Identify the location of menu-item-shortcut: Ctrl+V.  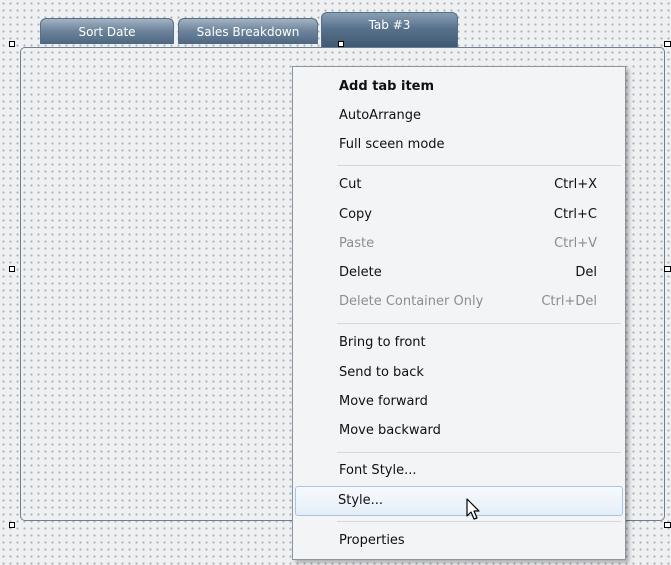
(575, 243).